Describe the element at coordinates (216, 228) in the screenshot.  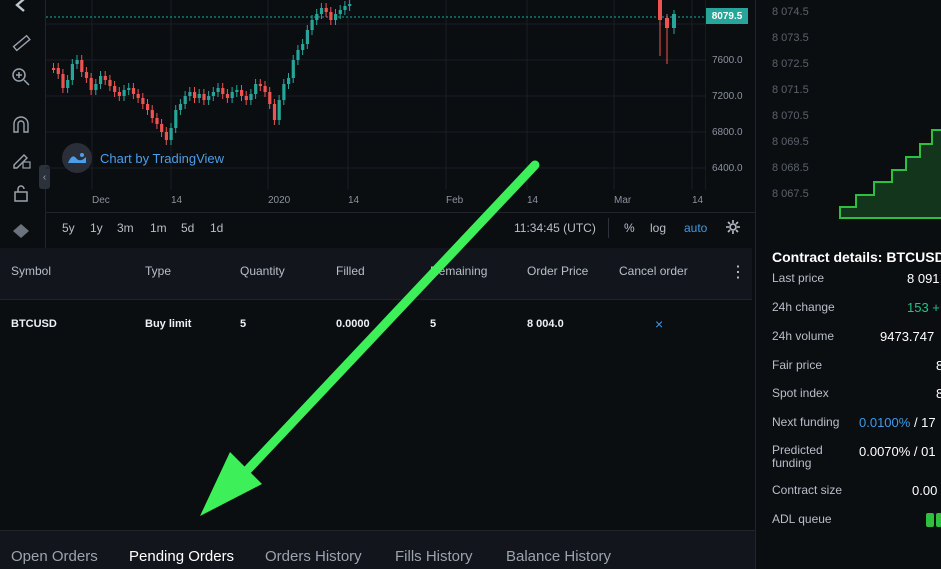
I see `range-1d-button: 1d` at that location.